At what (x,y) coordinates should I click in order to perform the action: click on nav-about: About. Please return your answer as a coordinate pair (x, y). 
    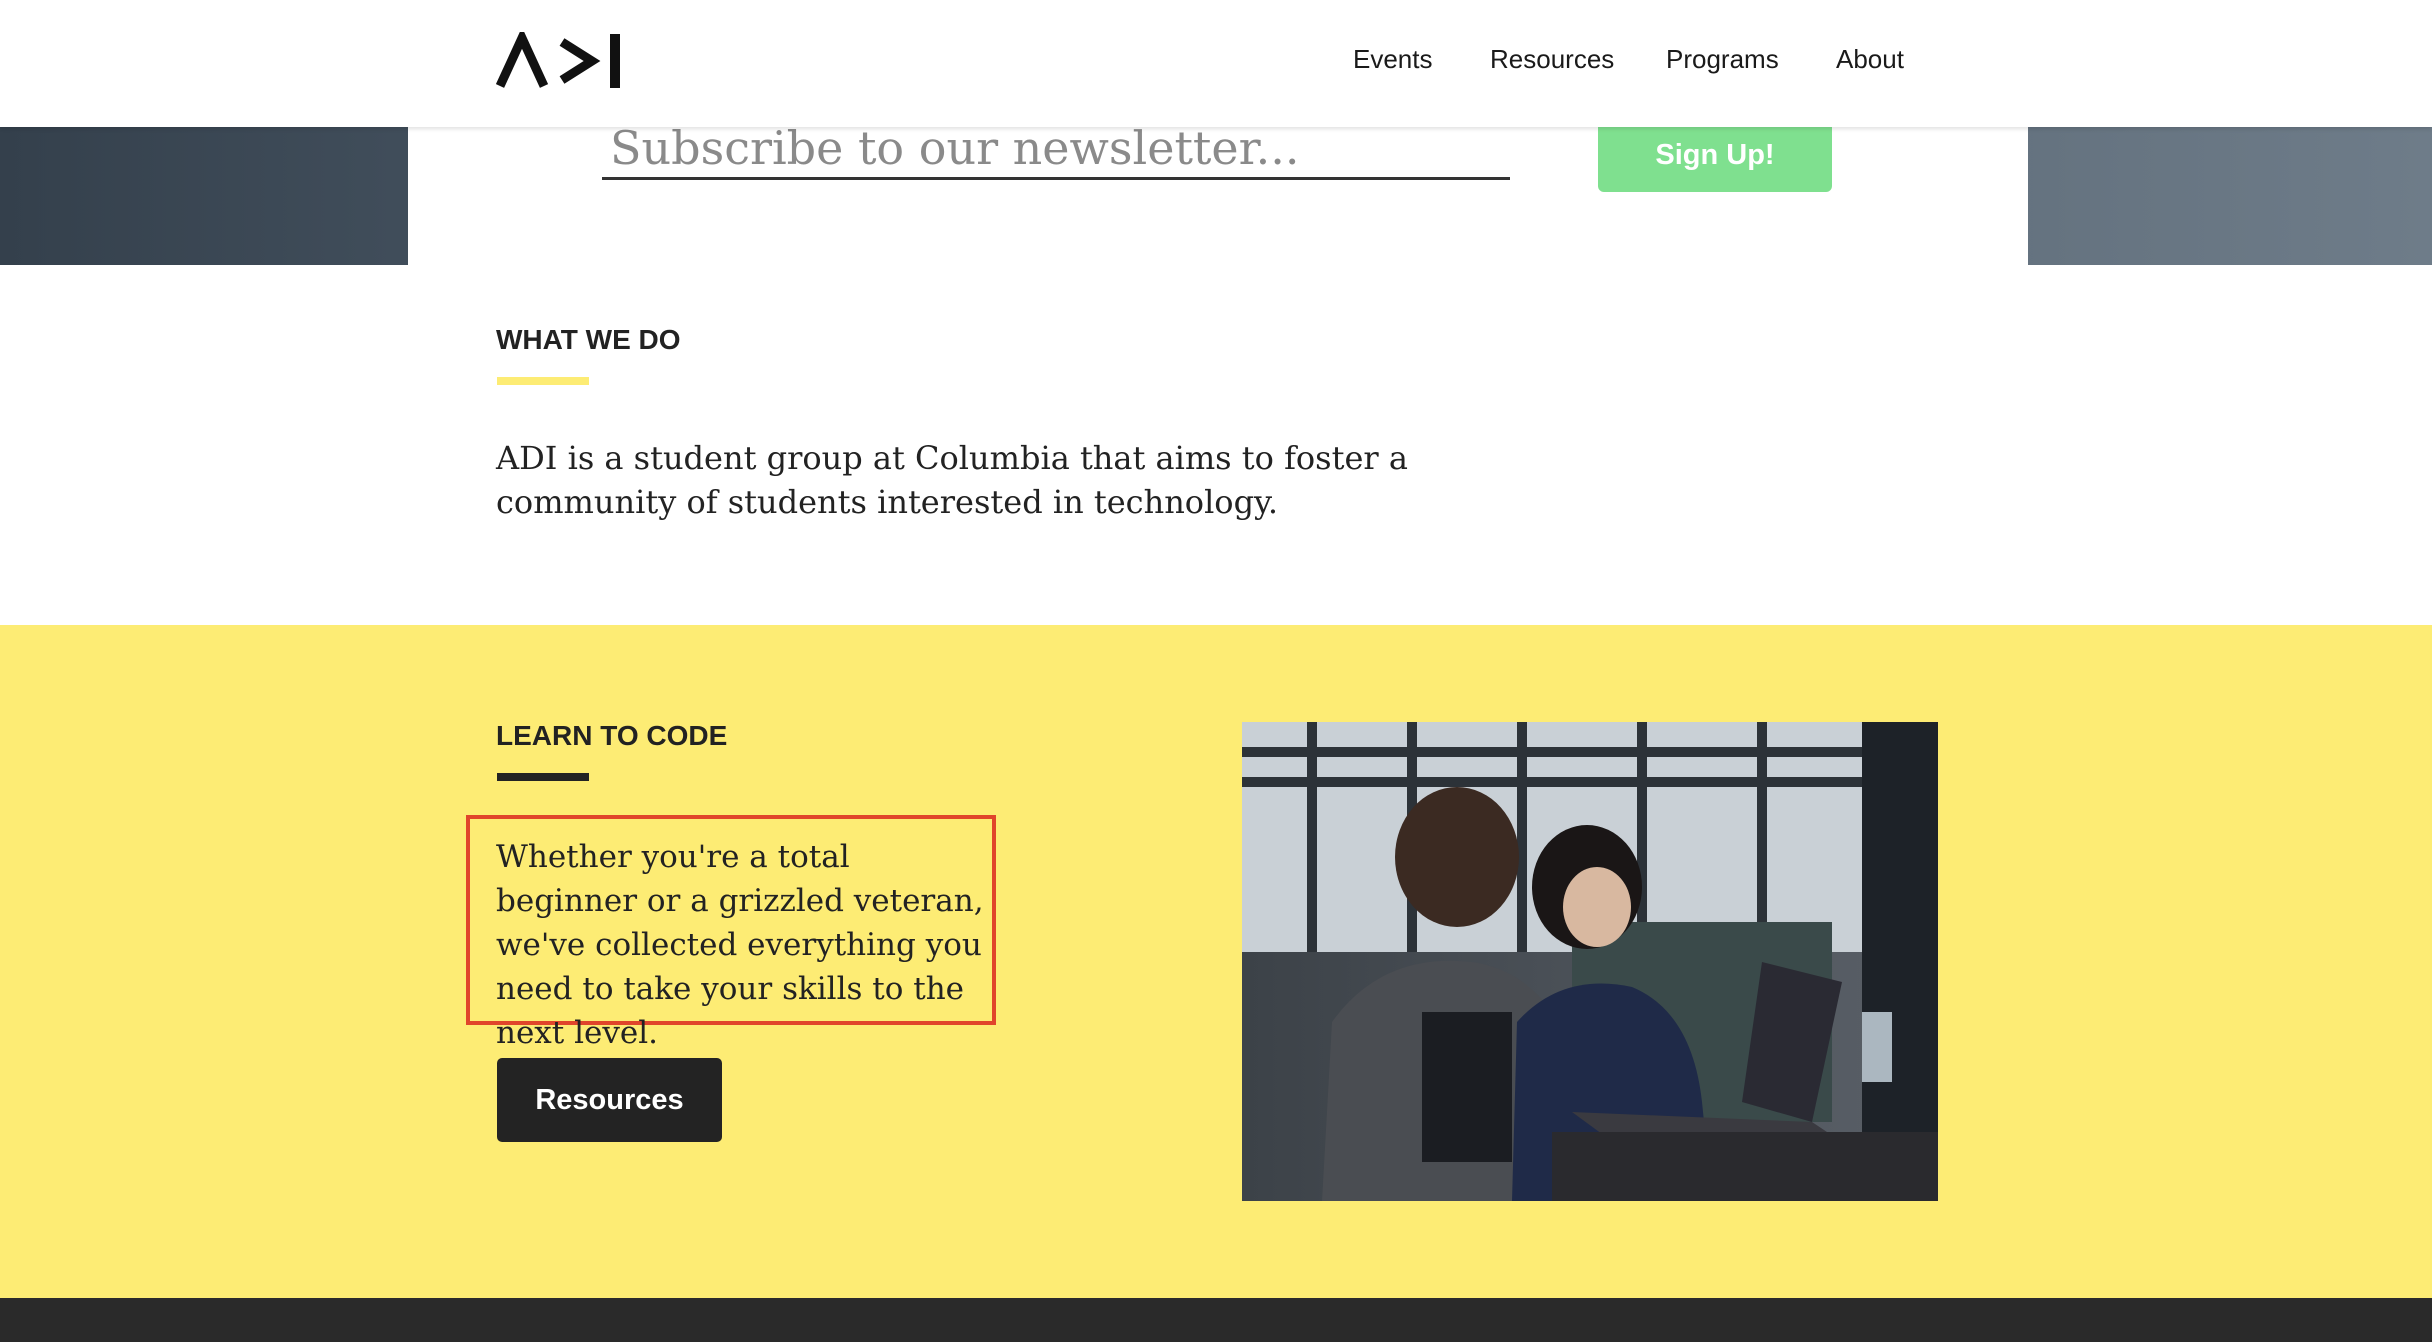
    Looking at the image, I should click on (1870, 59).